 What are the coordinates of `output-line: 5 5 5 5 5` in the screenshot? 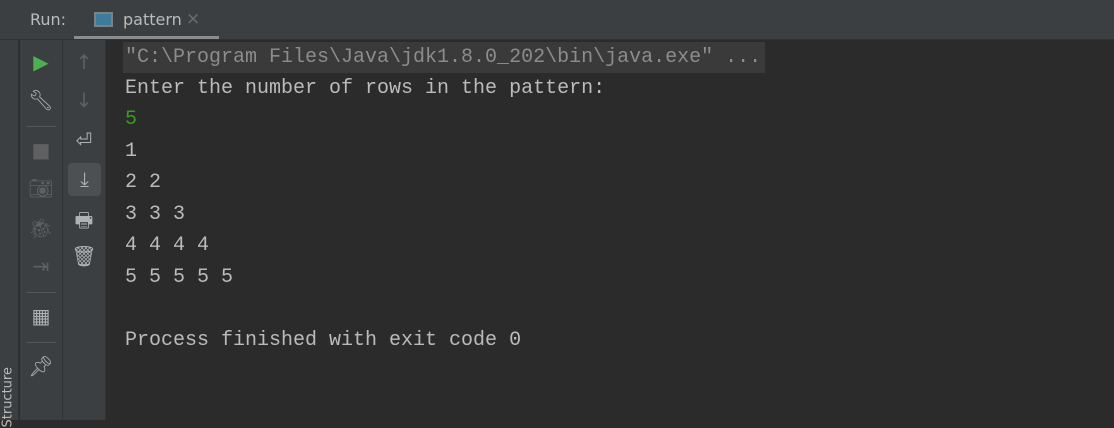 It's located at (179, 277).